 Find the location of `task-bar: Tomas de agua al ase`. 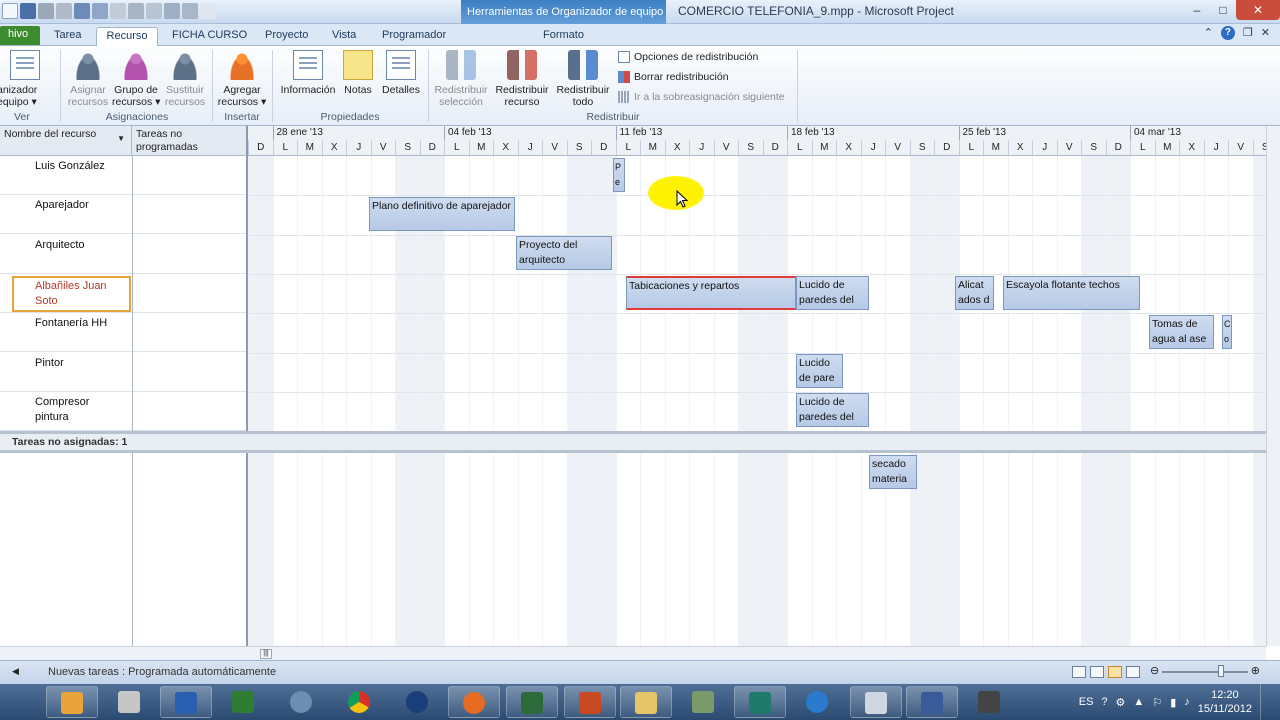

task-bar: Tomas de agua al ase is located at coordinates (1181, 332).